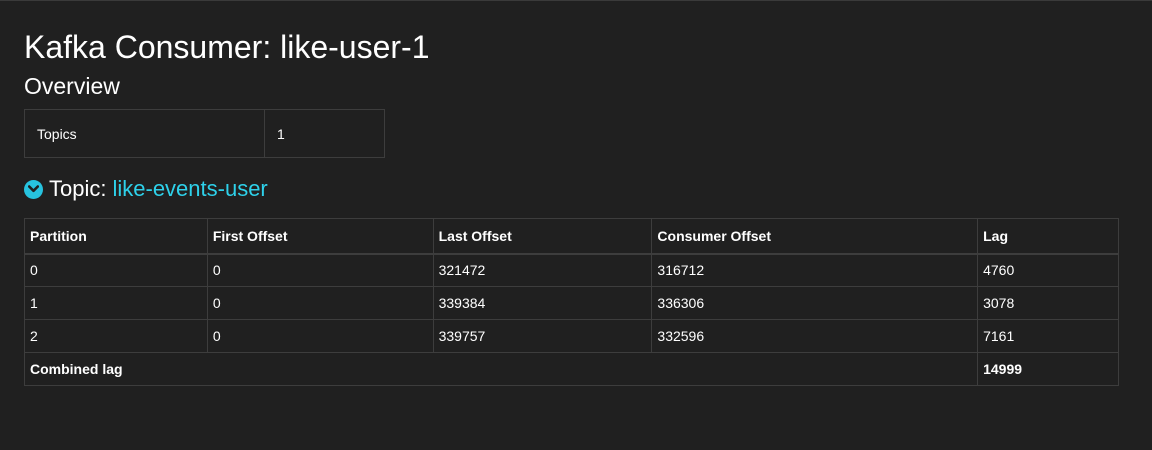 The height and width of the screenshot is (450, 1152). What do you see at coordinates (1048, 303) in the screenshot?
I see `lag-cell: 3078` at bounding box center [1048, 303].